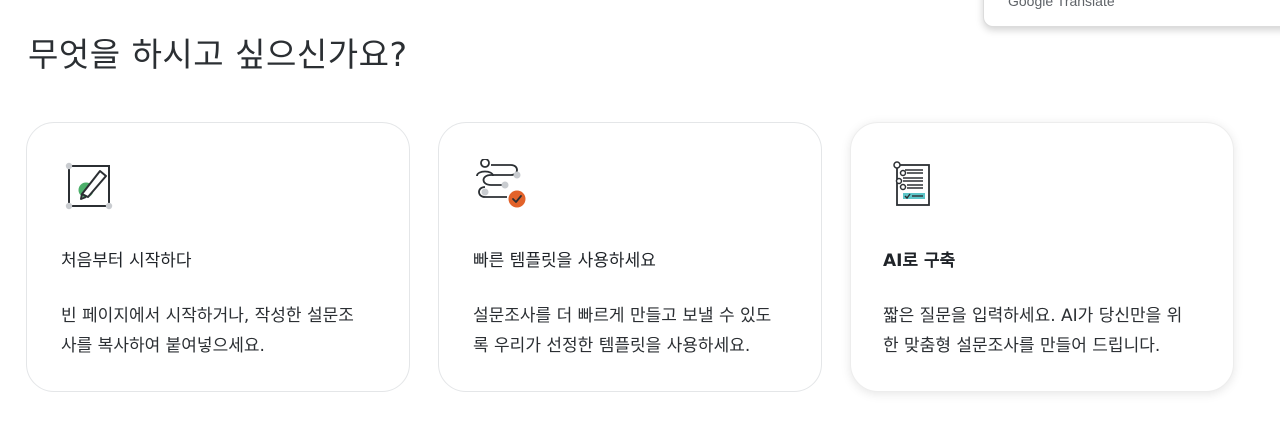  What do you see at coordinates (919, 261) in the screenshot?
I see `card-title: AI로 구축` at bounding box center [919, 261].